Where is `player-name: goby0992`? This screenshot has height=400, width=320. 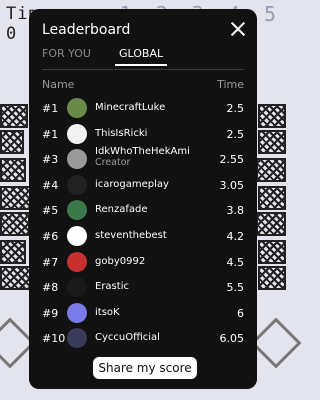 player-name: goby0992 is located at coordinates (120, 261).